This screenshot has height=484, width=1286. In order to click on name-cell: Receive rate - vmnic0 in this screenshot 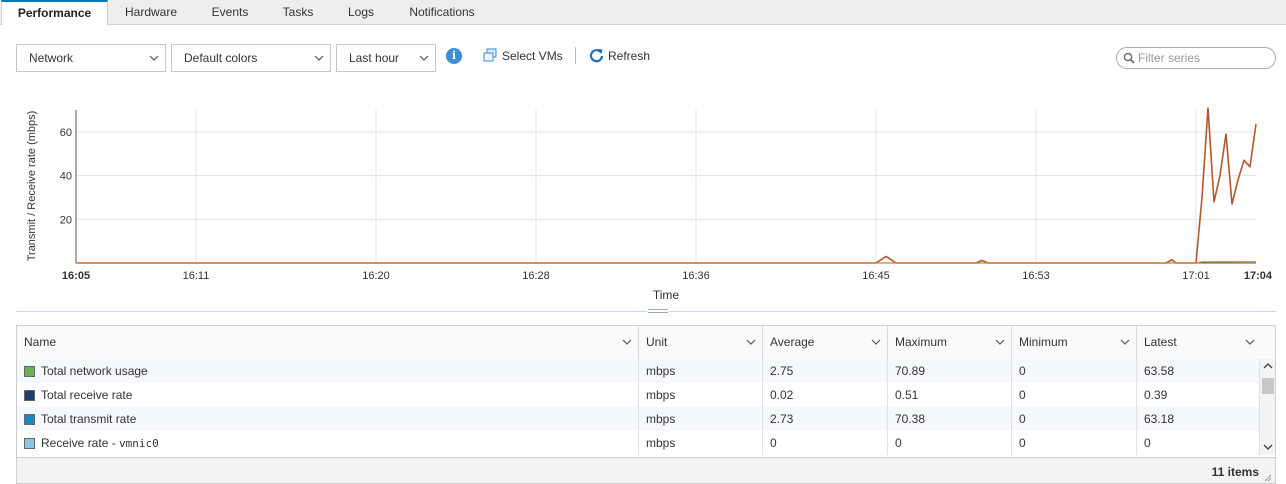, I will do `click(328, 443)`.